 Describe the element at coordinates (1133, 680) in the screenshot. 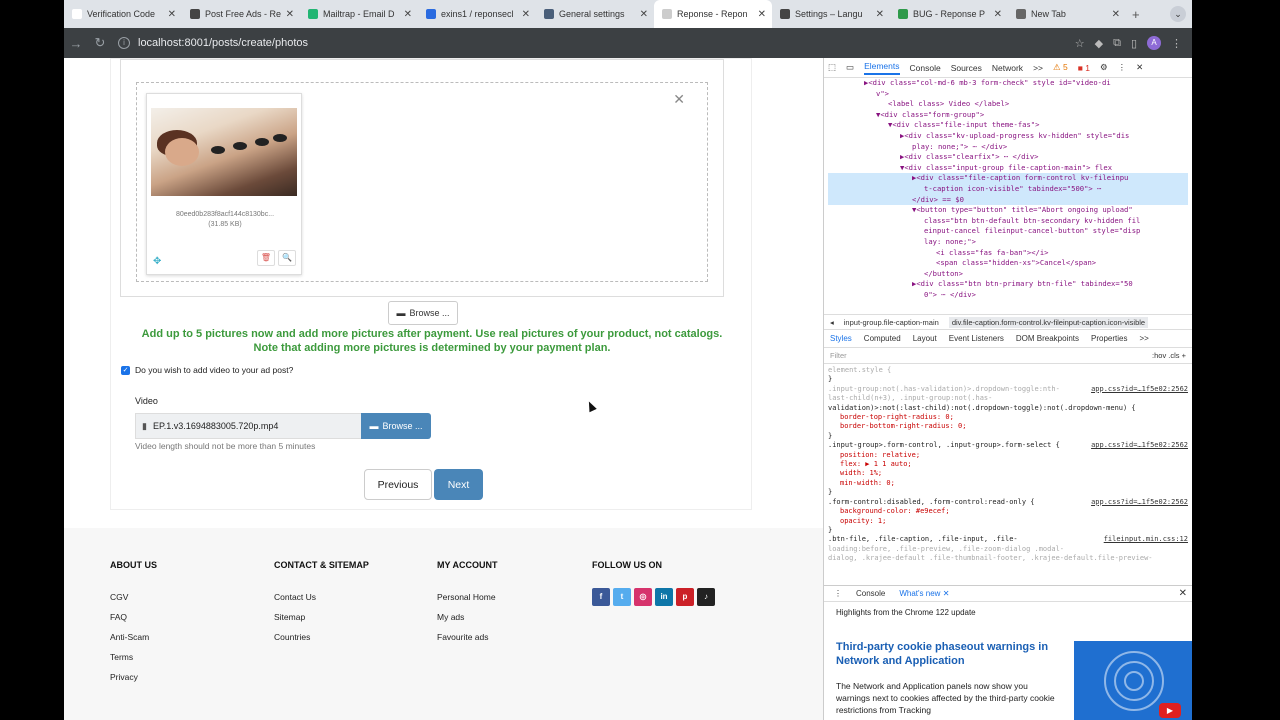

I see `whats-new-video-thumbnail: ▶` at that location.